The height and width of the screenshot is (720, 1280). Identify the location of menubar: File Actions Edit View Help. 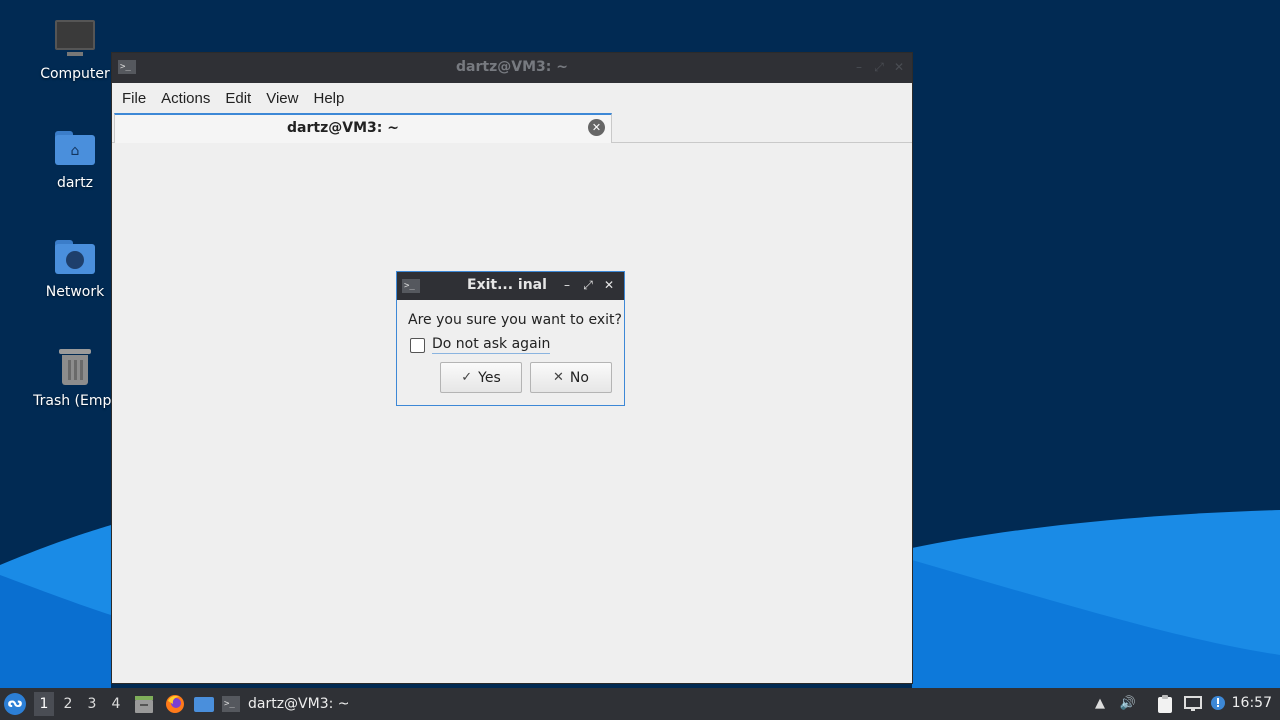
(512, 98).